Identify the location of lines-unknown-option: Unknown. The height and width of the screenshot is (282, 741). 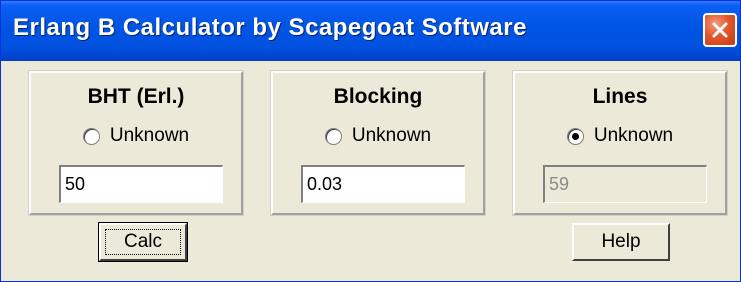
(620, 136).